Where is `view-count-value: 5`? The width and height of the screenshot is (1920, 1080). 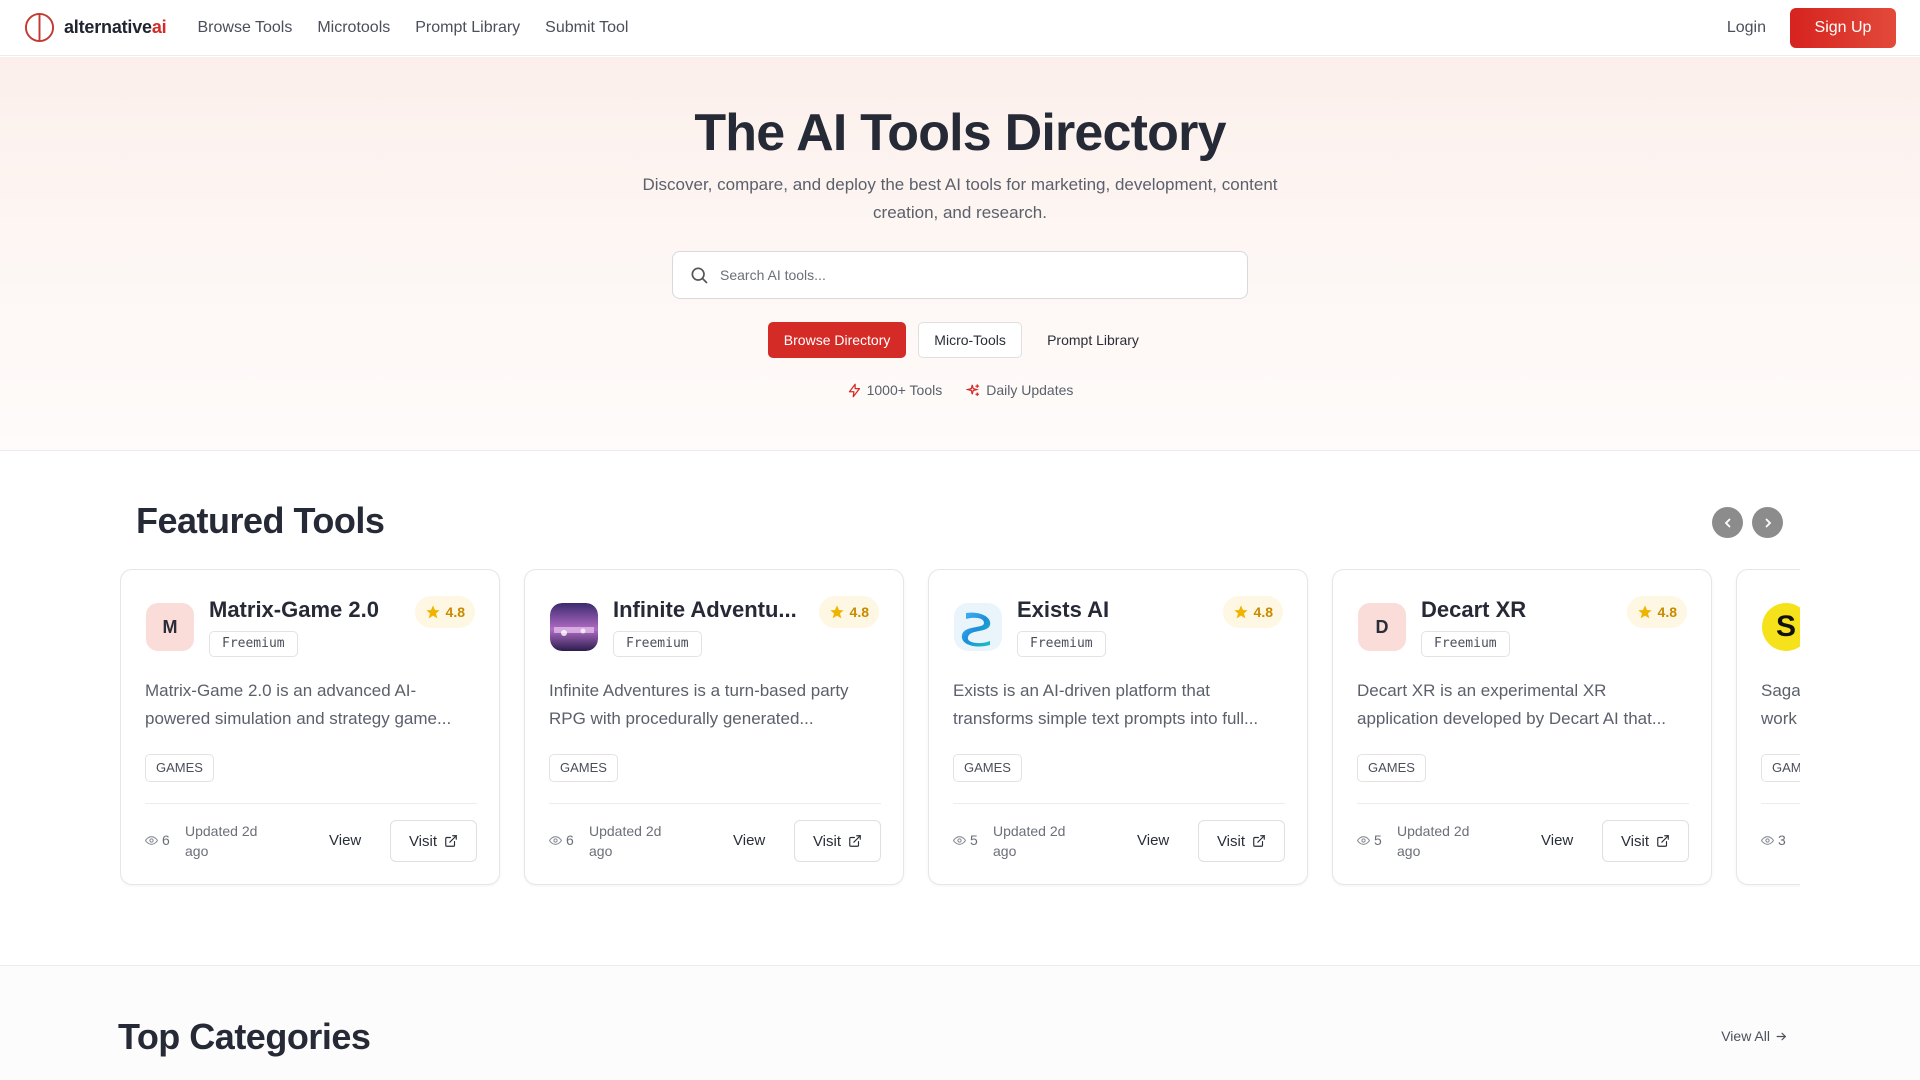 view-count-value: 5 is located at coordinates (974, 840).